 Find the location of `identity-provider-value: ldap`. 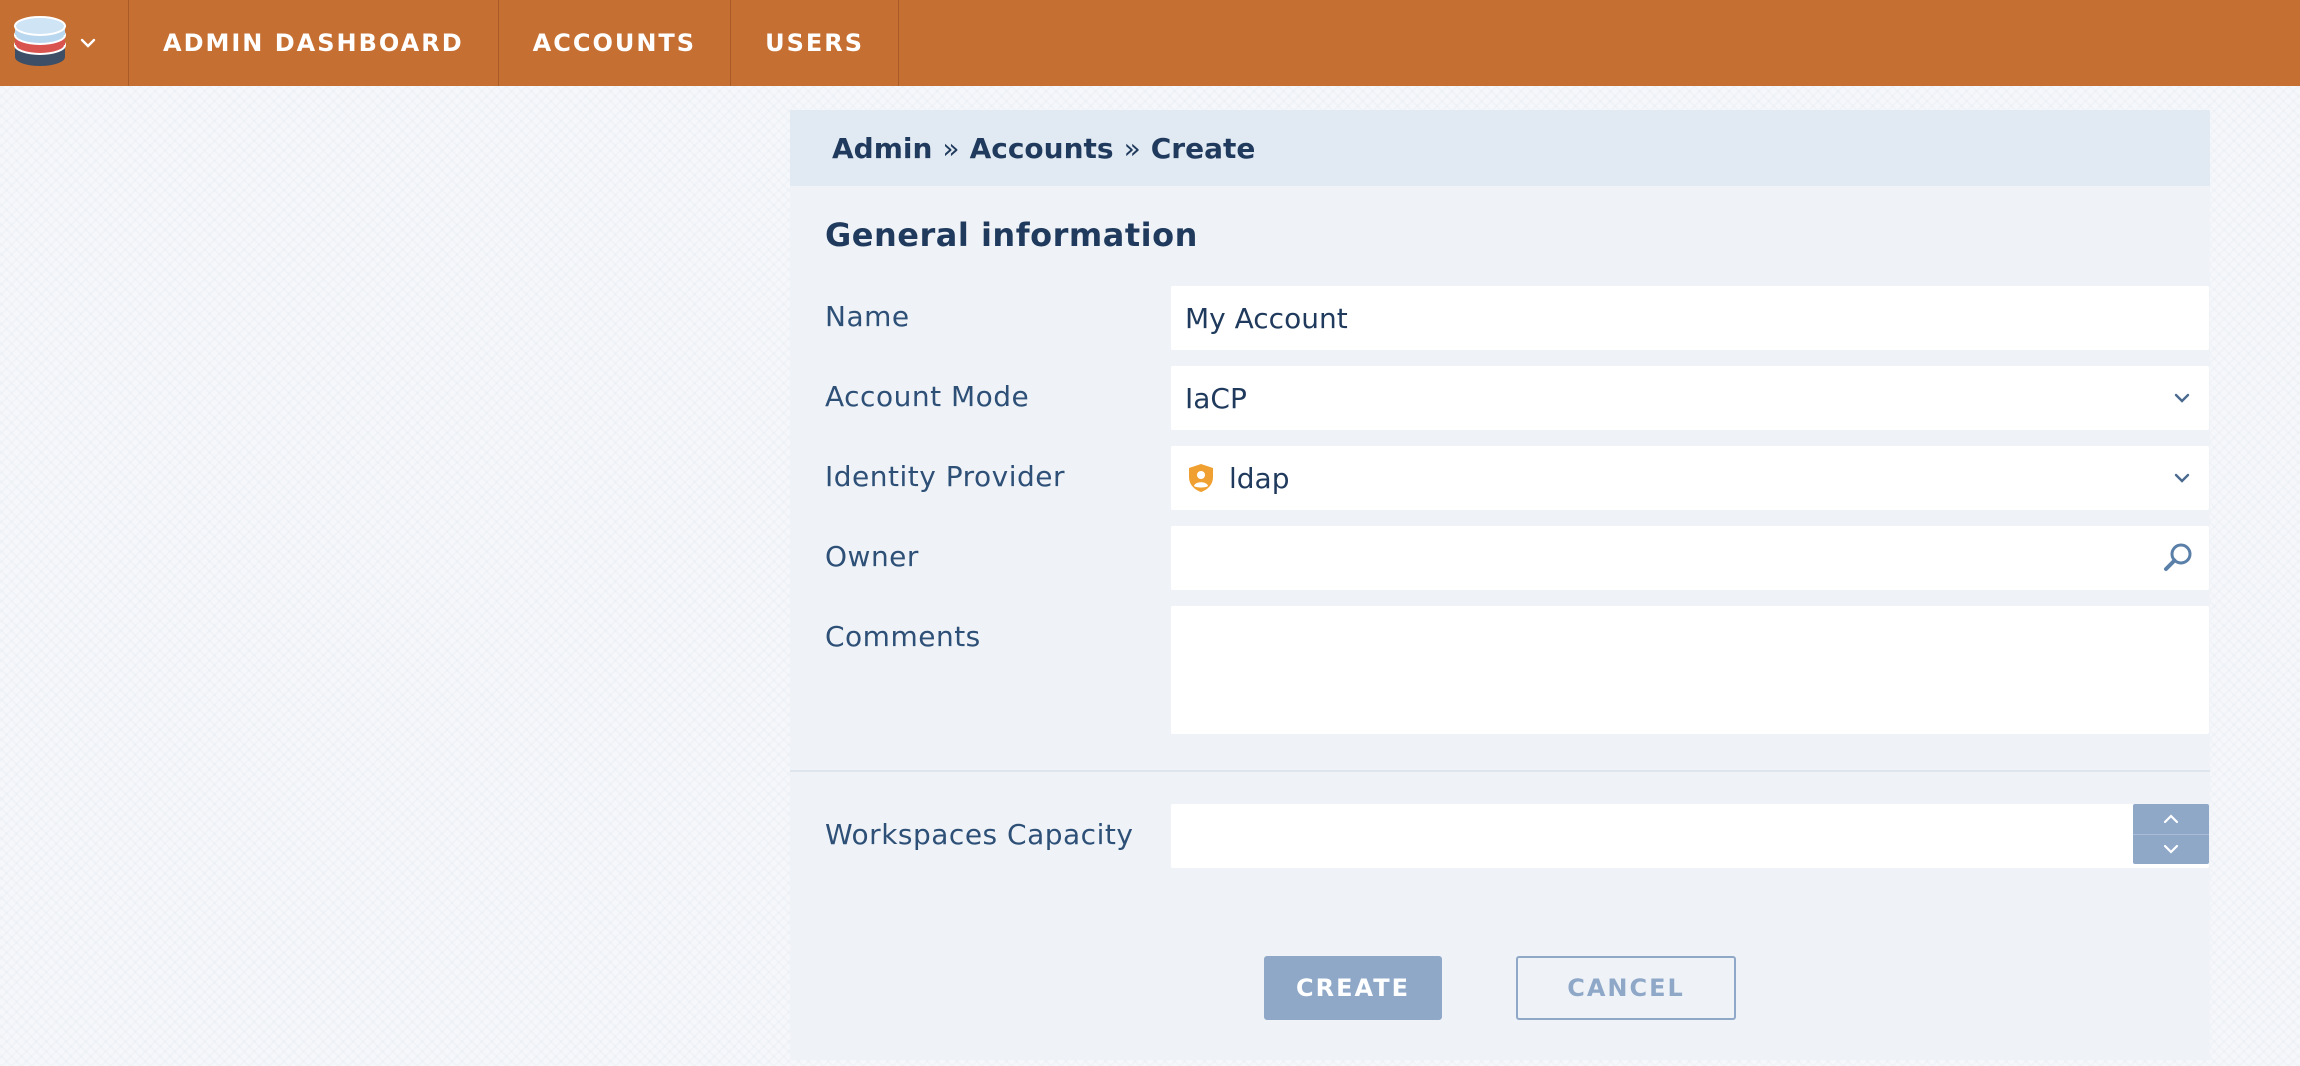

identity-provider-value: ldap is located at coordinates (1259, 478).